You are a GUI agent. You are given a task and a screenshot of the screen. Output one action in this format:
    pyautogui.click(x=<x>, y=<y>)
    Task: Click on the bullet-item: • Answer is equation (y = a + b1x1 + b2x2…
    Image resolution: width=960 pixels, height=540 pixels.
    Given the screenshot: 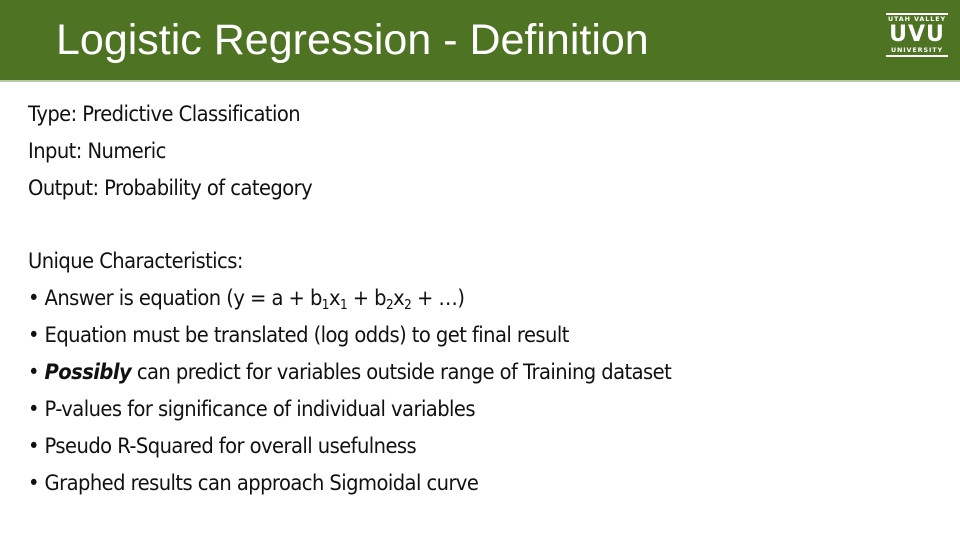 What is the action you would take?
    pyautogui.click(x=349, y=298)
    